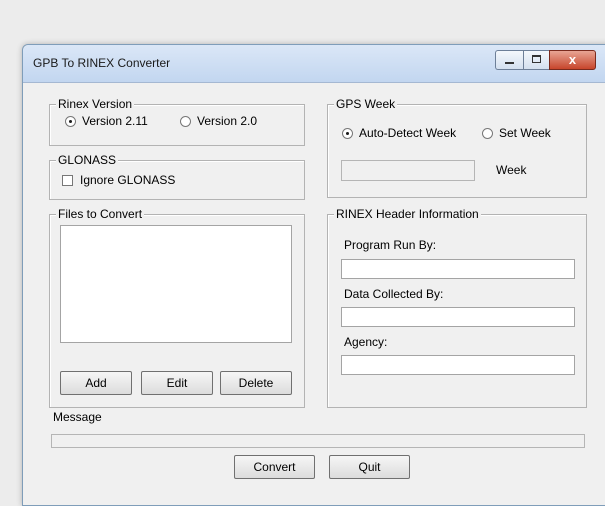 The image size is (605, 506). I want to click on message-field, so click(318, 441).